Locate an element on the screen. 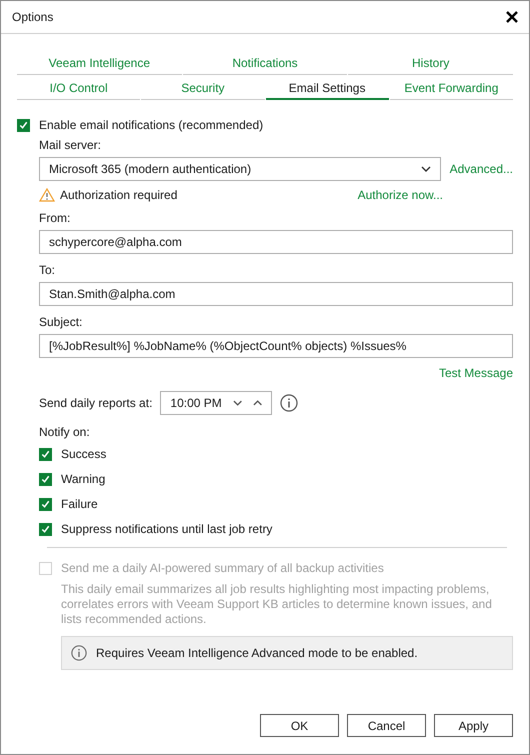 The height and width of the screenshot is (755, 530). tab: Email Settings is located at coordinates (327, 87).